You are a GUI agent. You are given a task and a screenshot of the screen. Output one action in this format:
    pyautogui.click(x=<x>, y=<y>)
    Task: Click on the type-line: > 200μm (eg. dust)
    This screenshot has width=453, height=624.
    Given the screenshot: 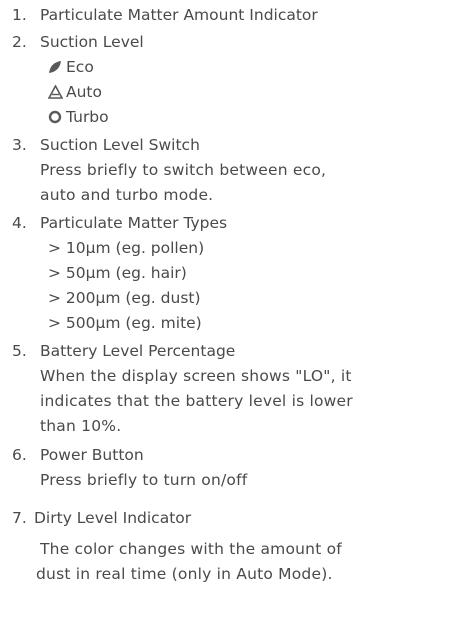 What is the action you would take?
    pyautogui.click(x=124, y=298)
    